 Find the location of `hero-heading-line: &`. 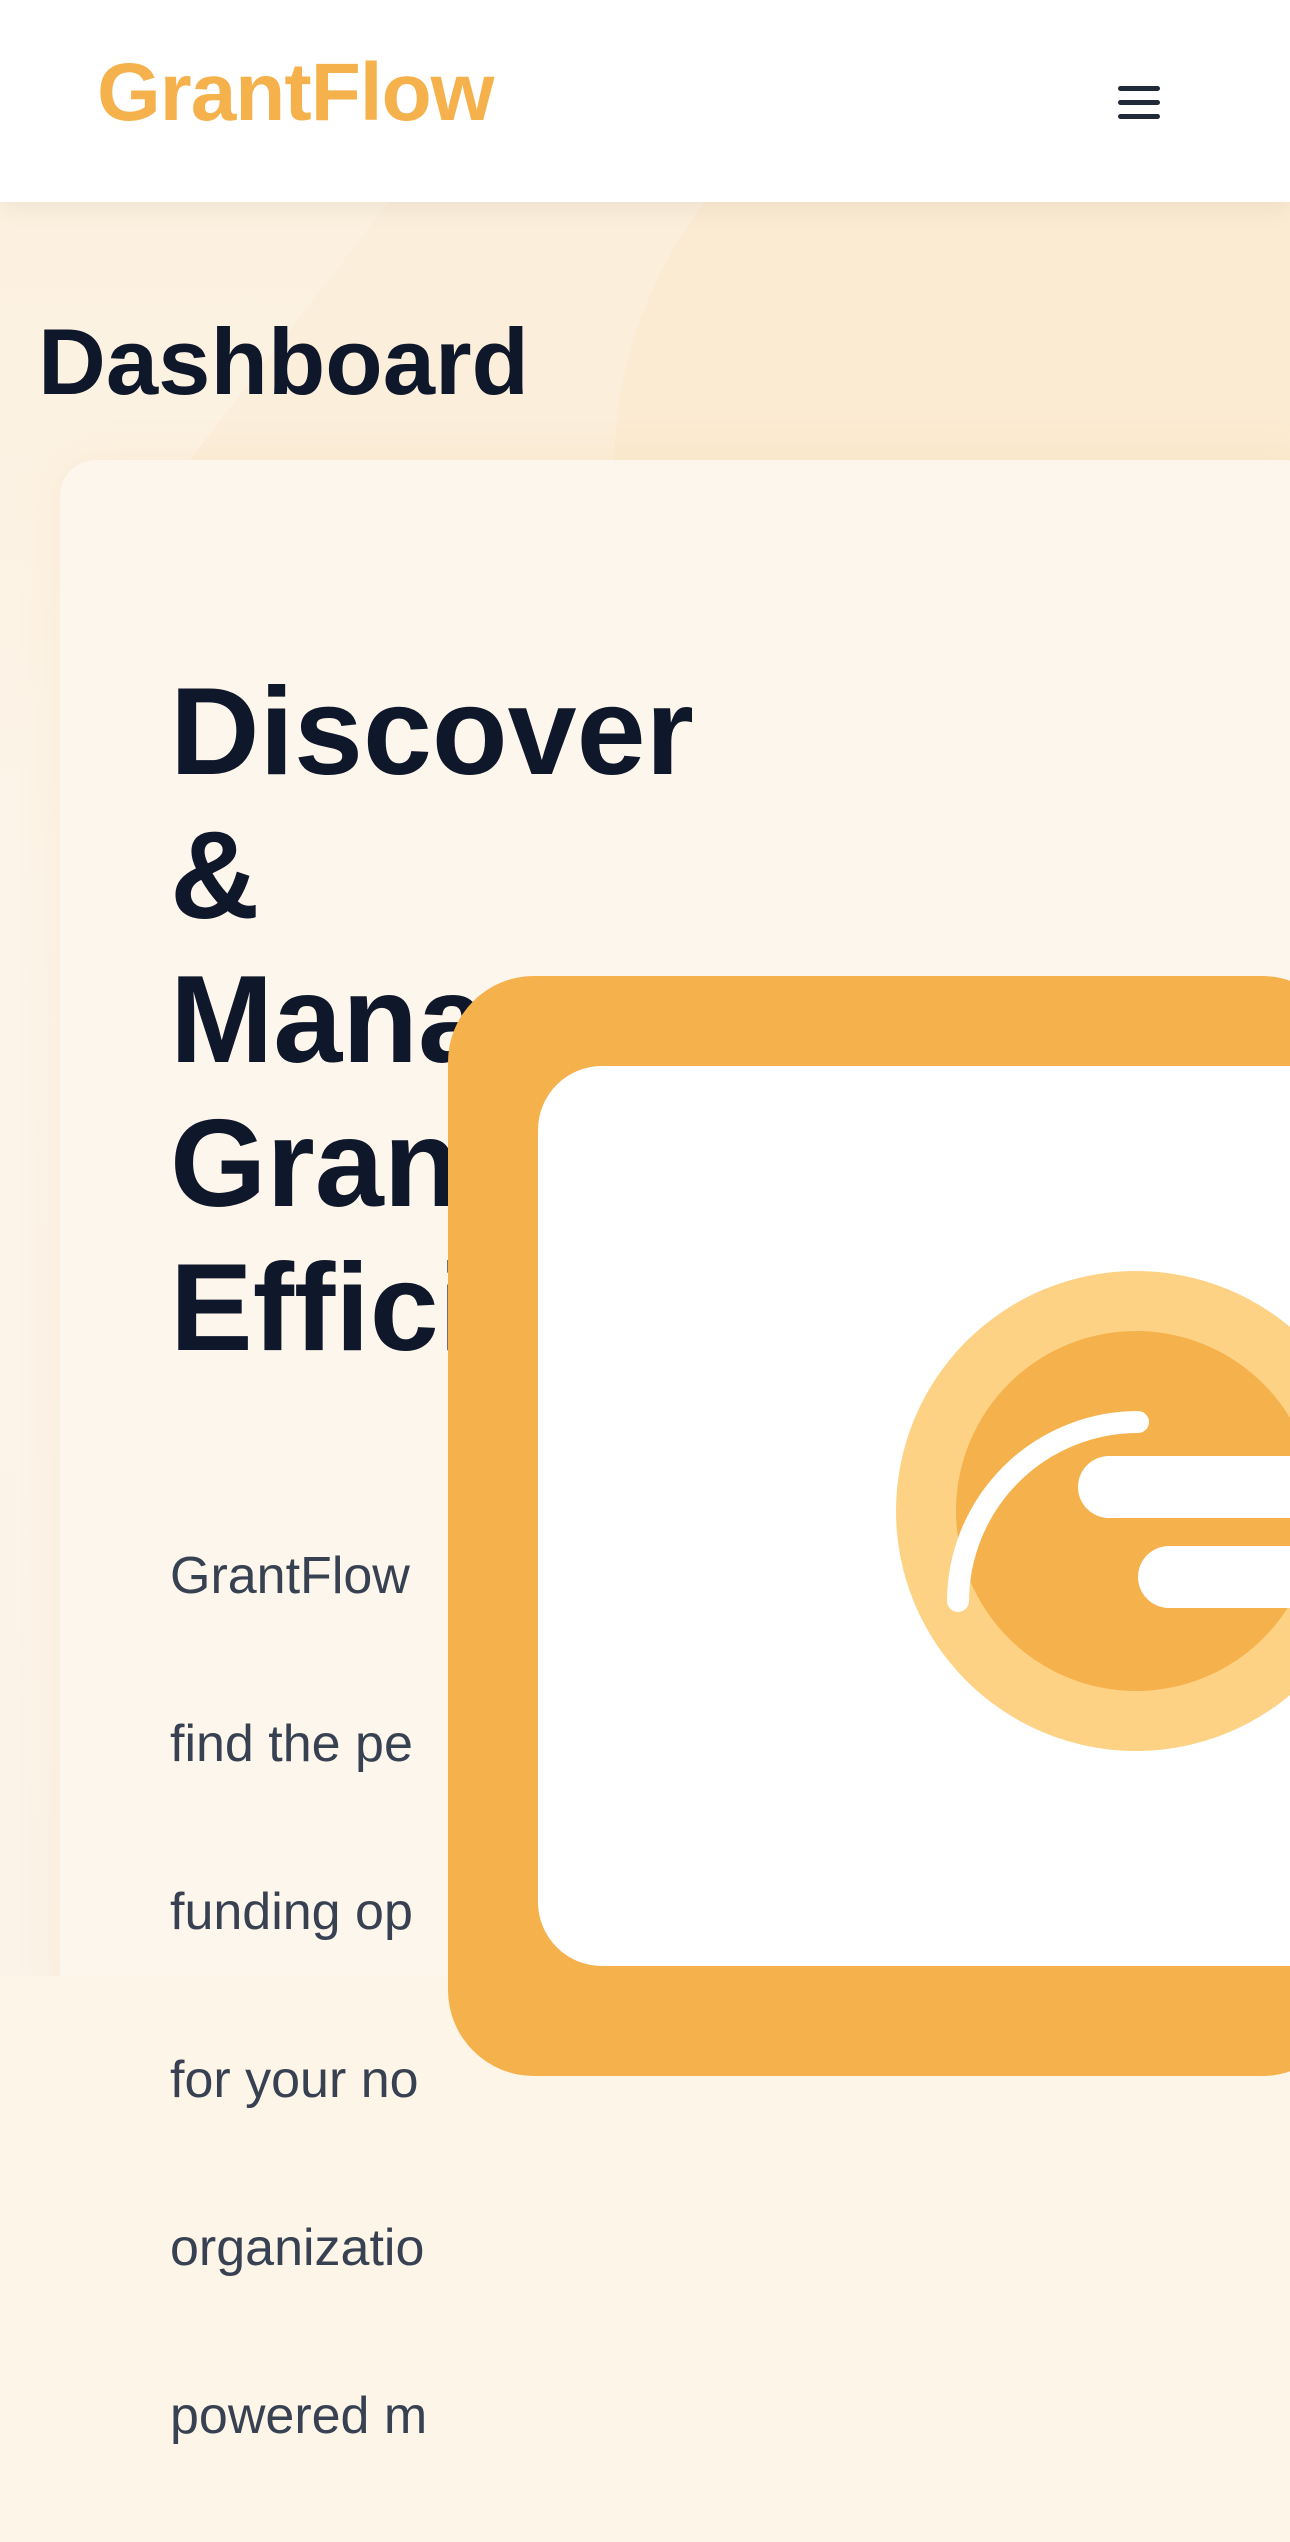

hero-heading-line: & is located at coordinates (215, 876).